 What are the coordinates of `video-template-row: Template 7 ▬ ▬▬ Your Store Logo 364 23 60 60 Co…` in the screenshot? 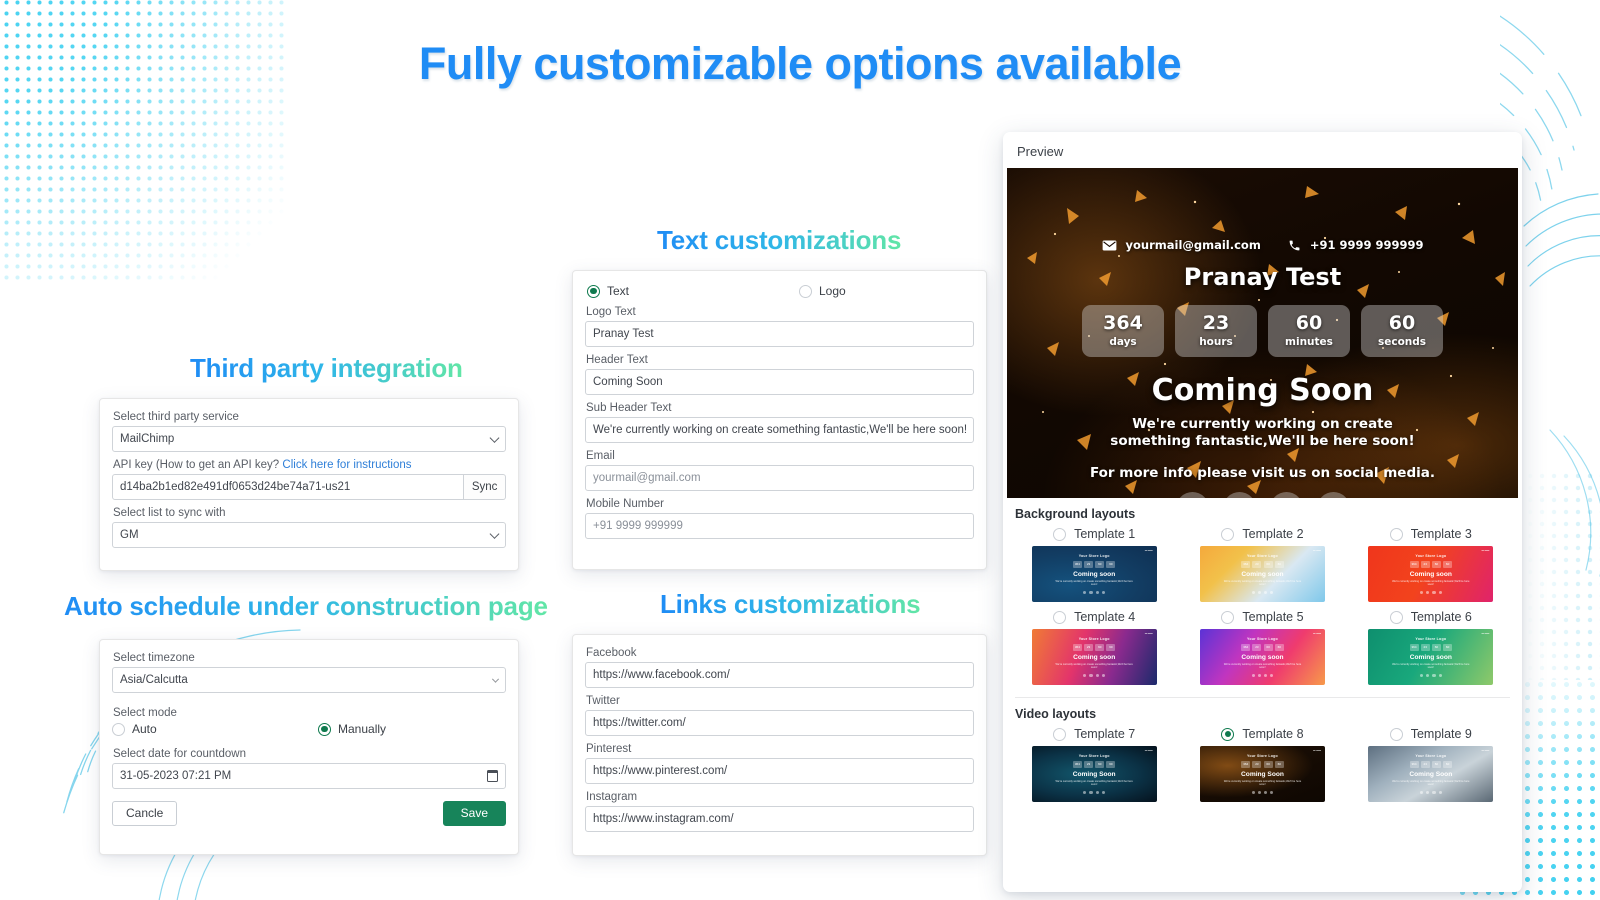 It's located at (1262, 764).